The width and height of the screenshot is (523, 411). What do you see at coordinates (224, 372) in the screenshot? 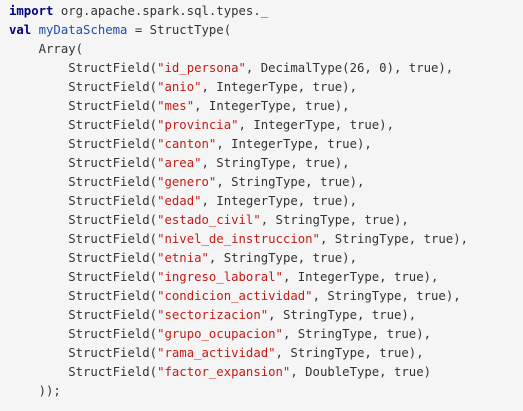
I see `field-name-string: "factor_expansion"` at bounding box center [224, 372].